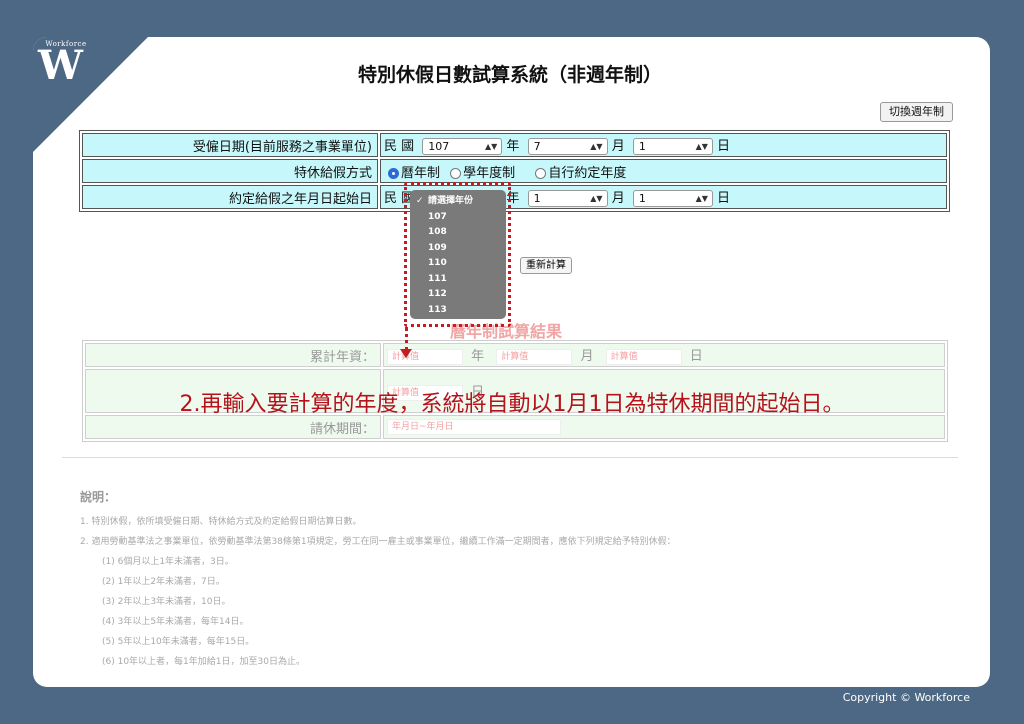  I want to click on seniority-label: 累計年資：, so click(233, 355).